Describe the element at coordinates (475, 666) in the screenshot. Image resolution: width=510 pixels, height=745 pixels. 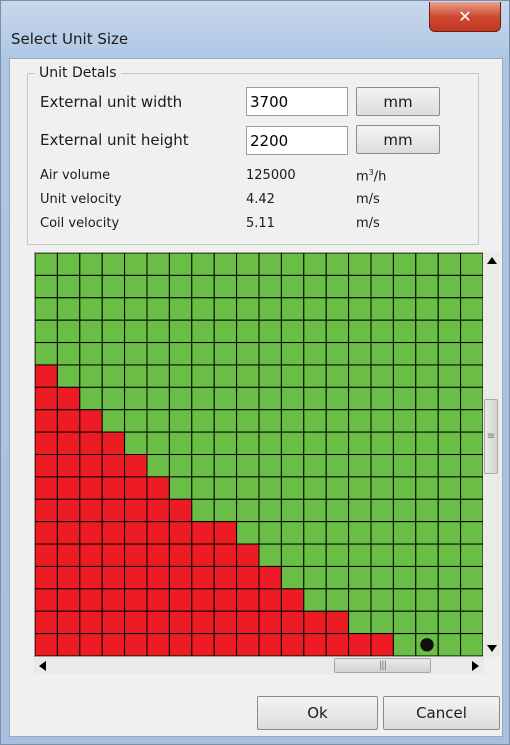
I see `scroll-right-arrow-icon` at that location.